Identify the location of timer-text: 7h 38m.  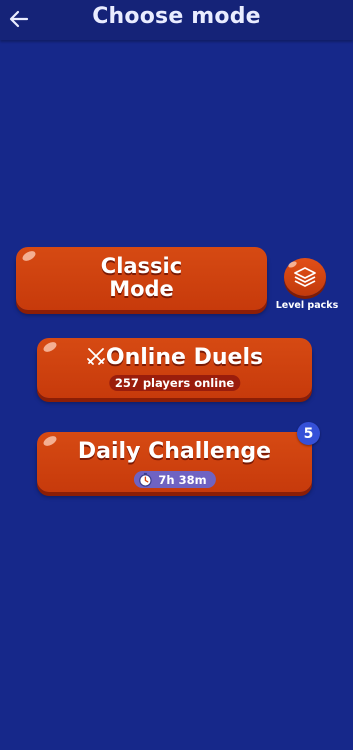
(182, 479).